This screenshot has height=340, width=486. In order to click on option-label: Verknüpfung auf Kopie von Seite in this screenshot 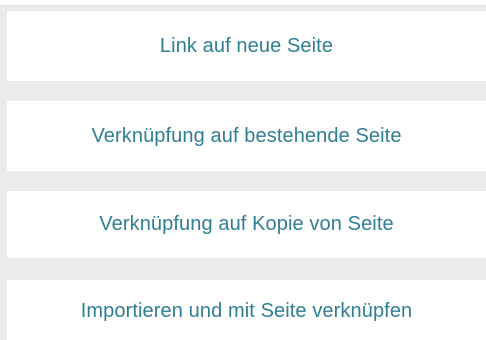, I will do `click(246, 224)`.